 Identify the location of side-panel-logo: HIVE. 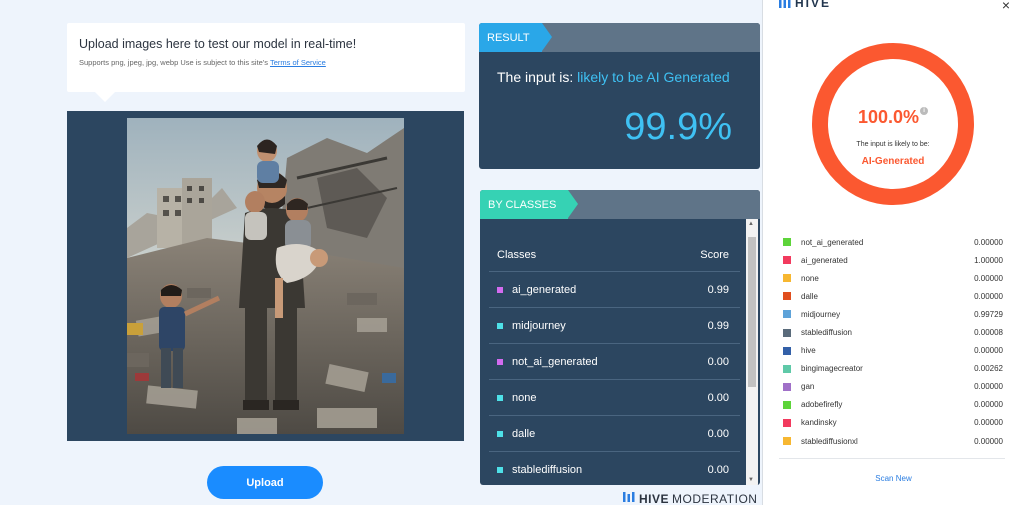
(805, 5).